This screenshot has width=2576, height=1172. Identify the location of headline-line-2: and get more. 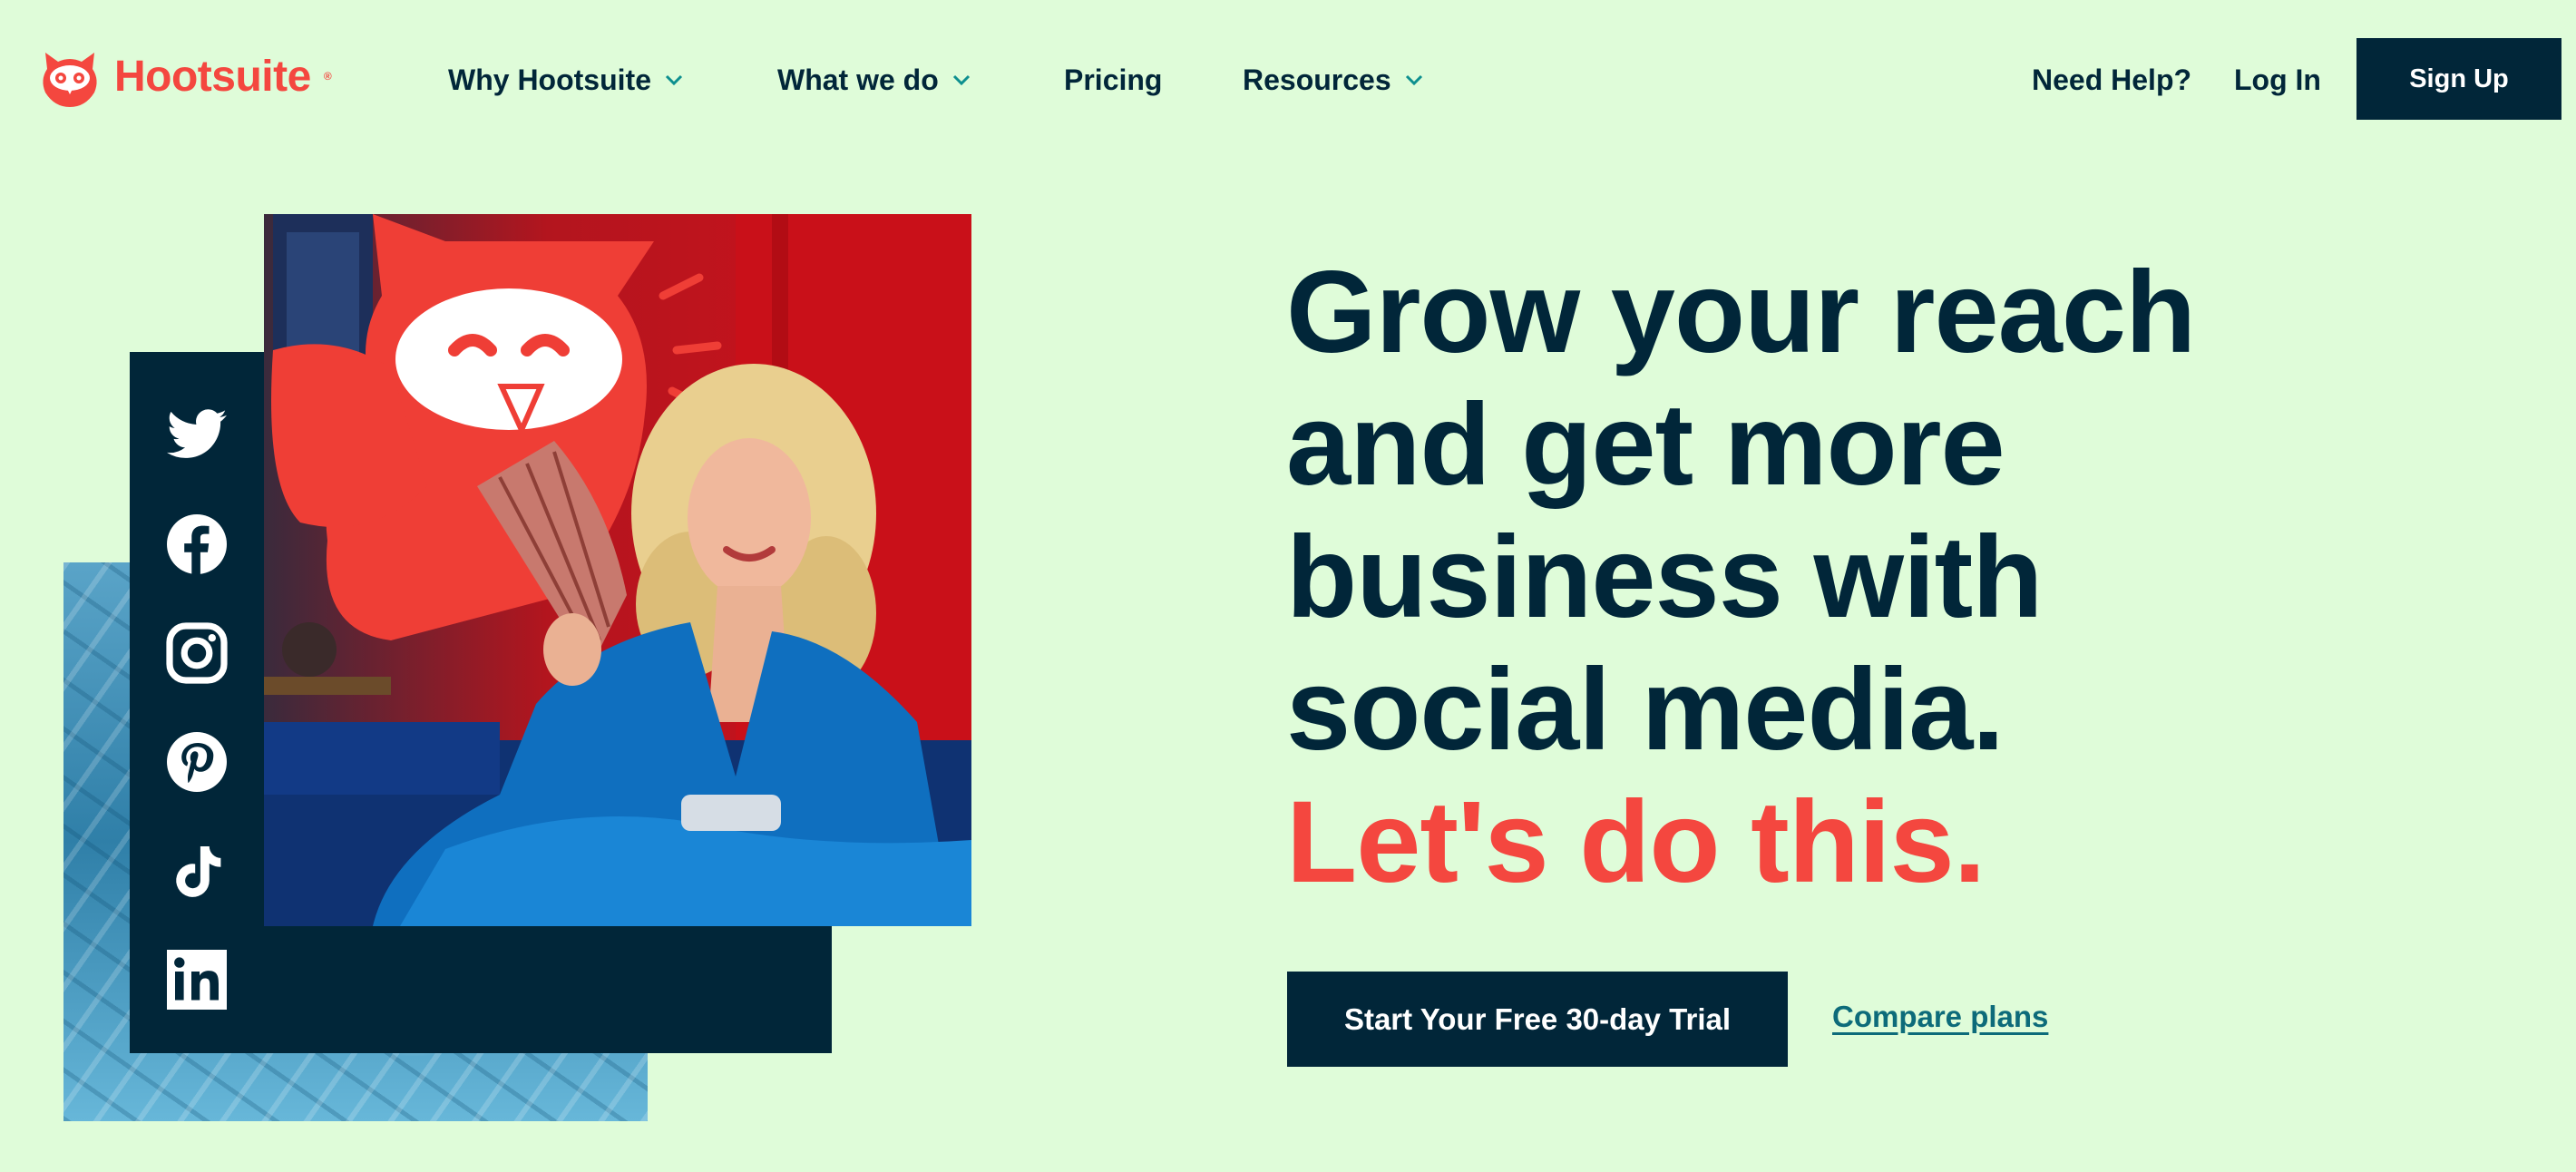
(1645, 445).